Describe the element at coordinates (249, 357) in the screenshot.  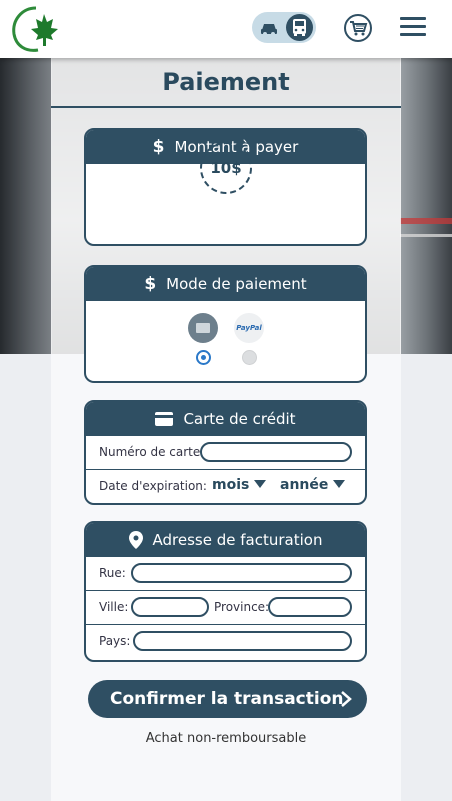
I see `paypal-radio` at that location.